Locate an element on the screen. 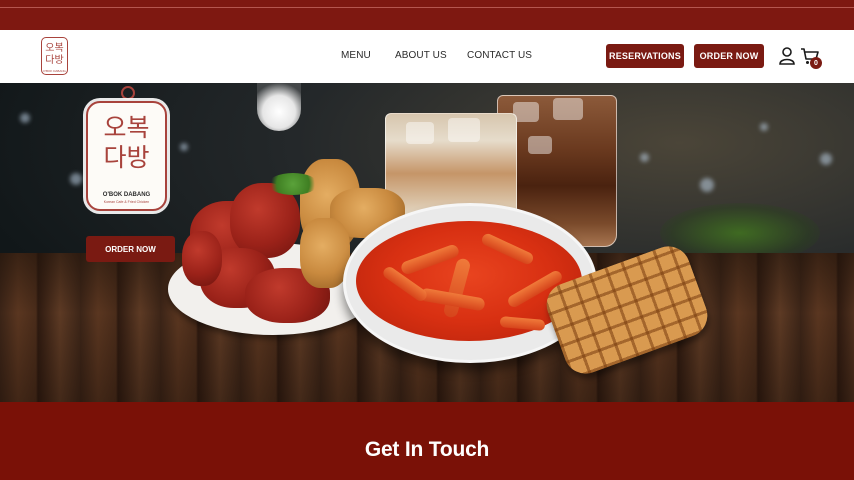  logo-small-name: O'BOK DABANG is located at coordinates (54, 71).